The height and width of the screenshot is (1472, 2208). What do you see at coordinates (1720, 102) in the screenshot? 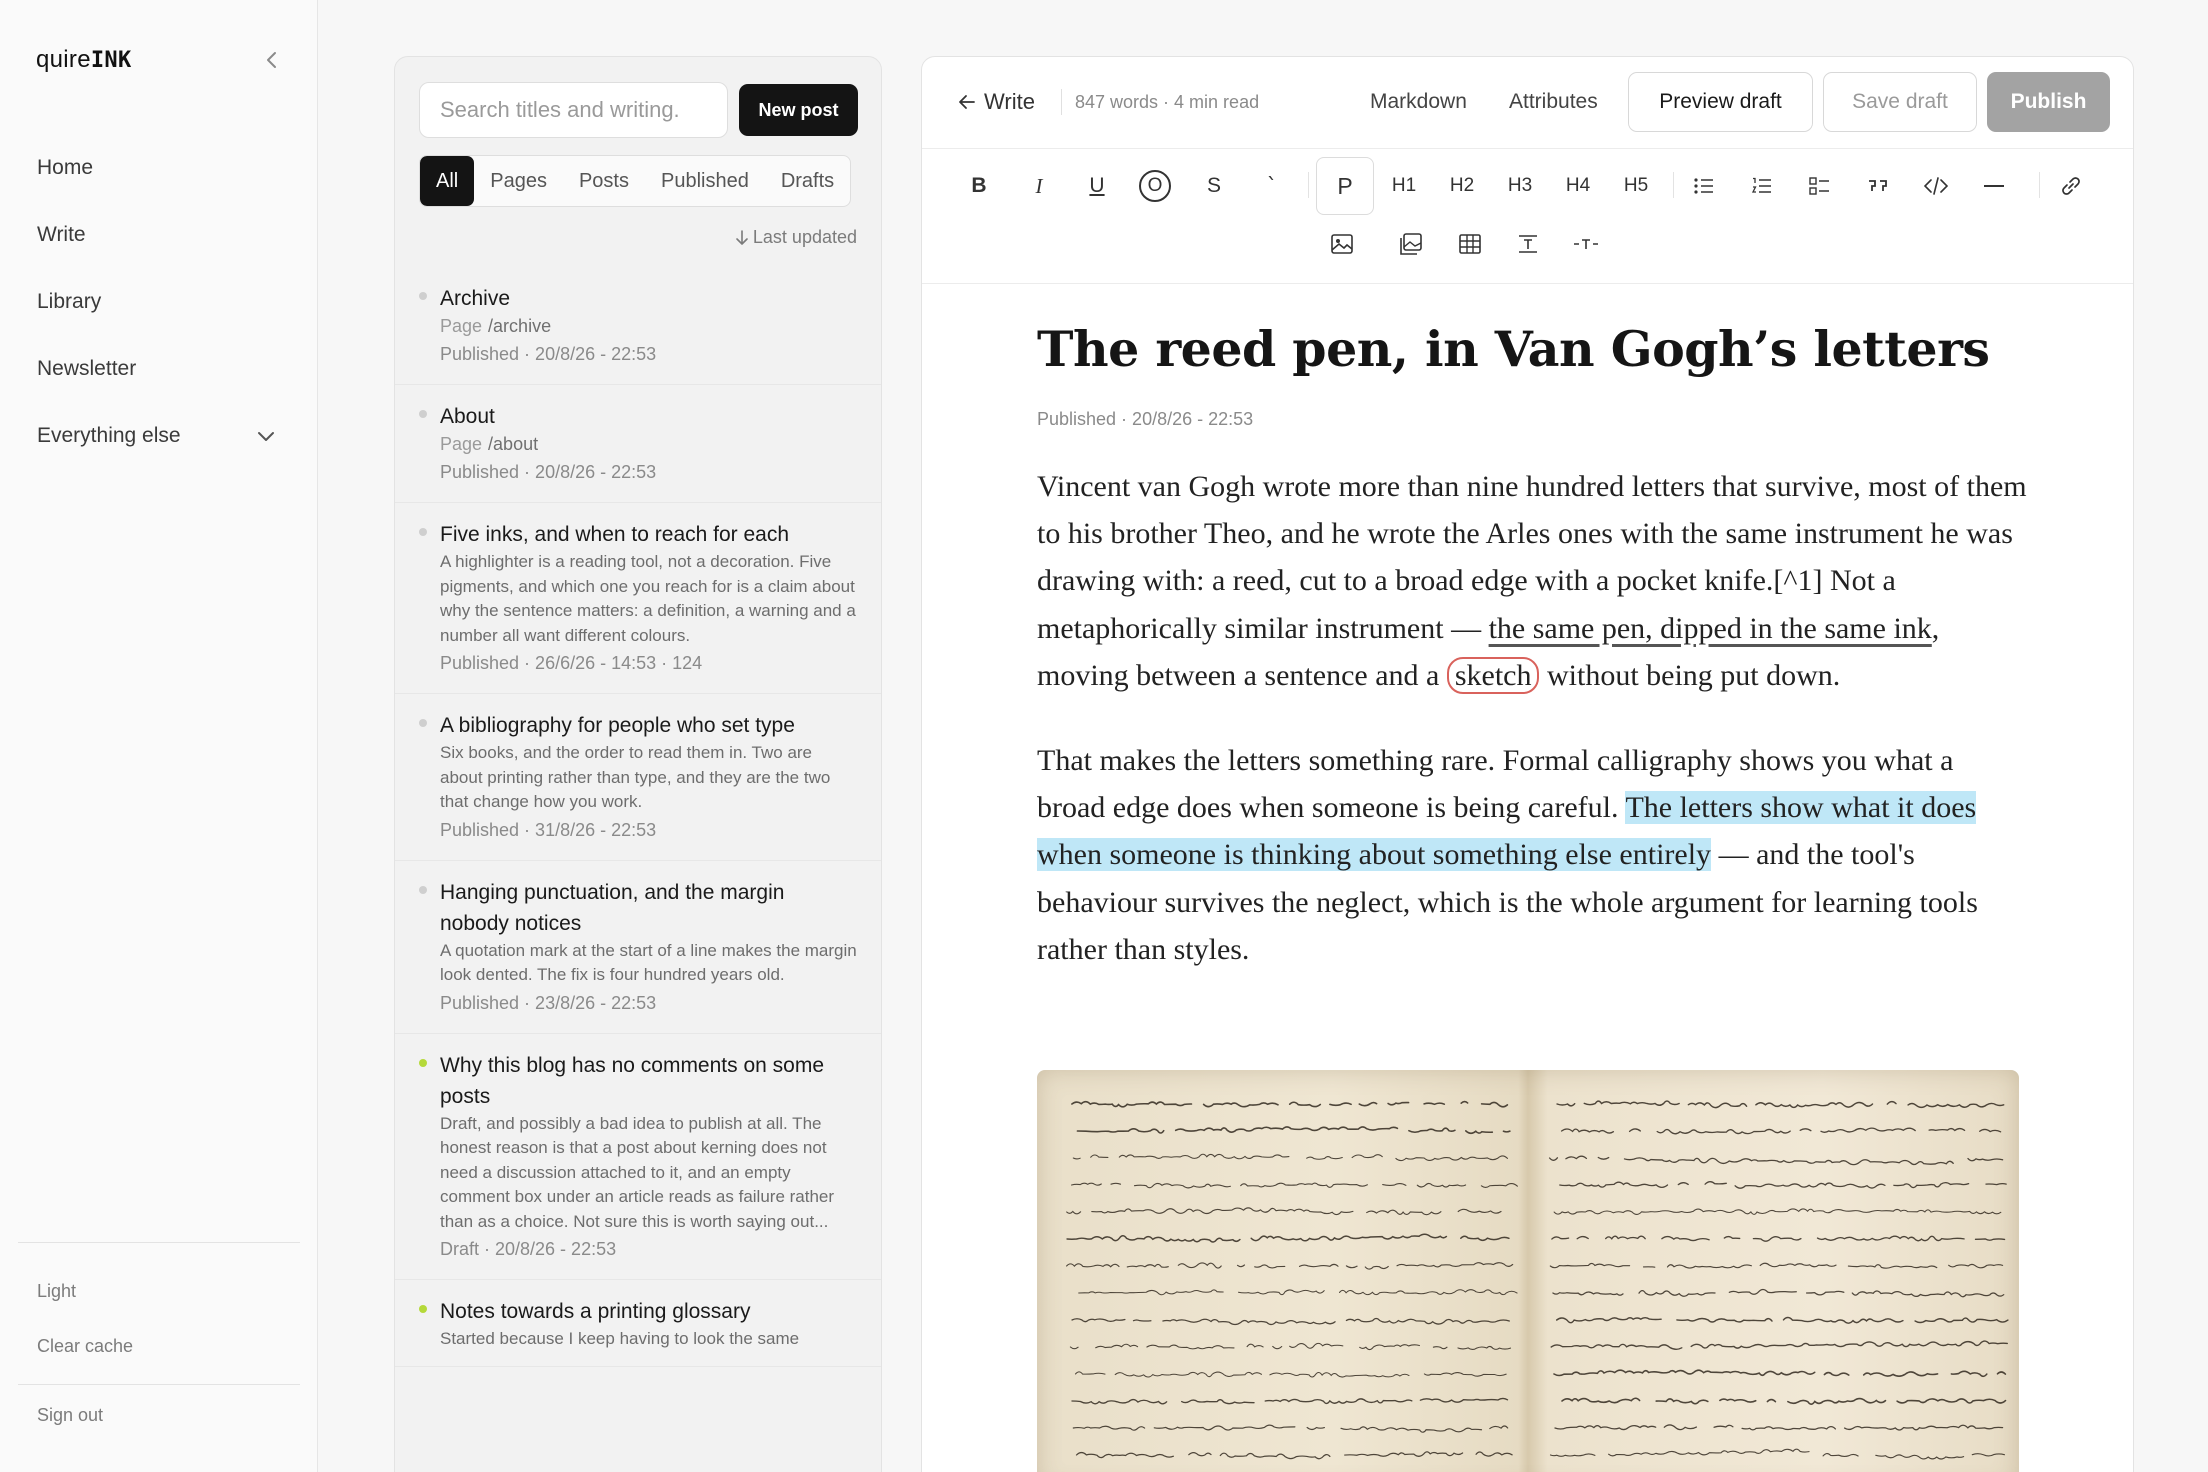
I see `preview-draft-button: Preview draft` at bounding box center [1720, 102].